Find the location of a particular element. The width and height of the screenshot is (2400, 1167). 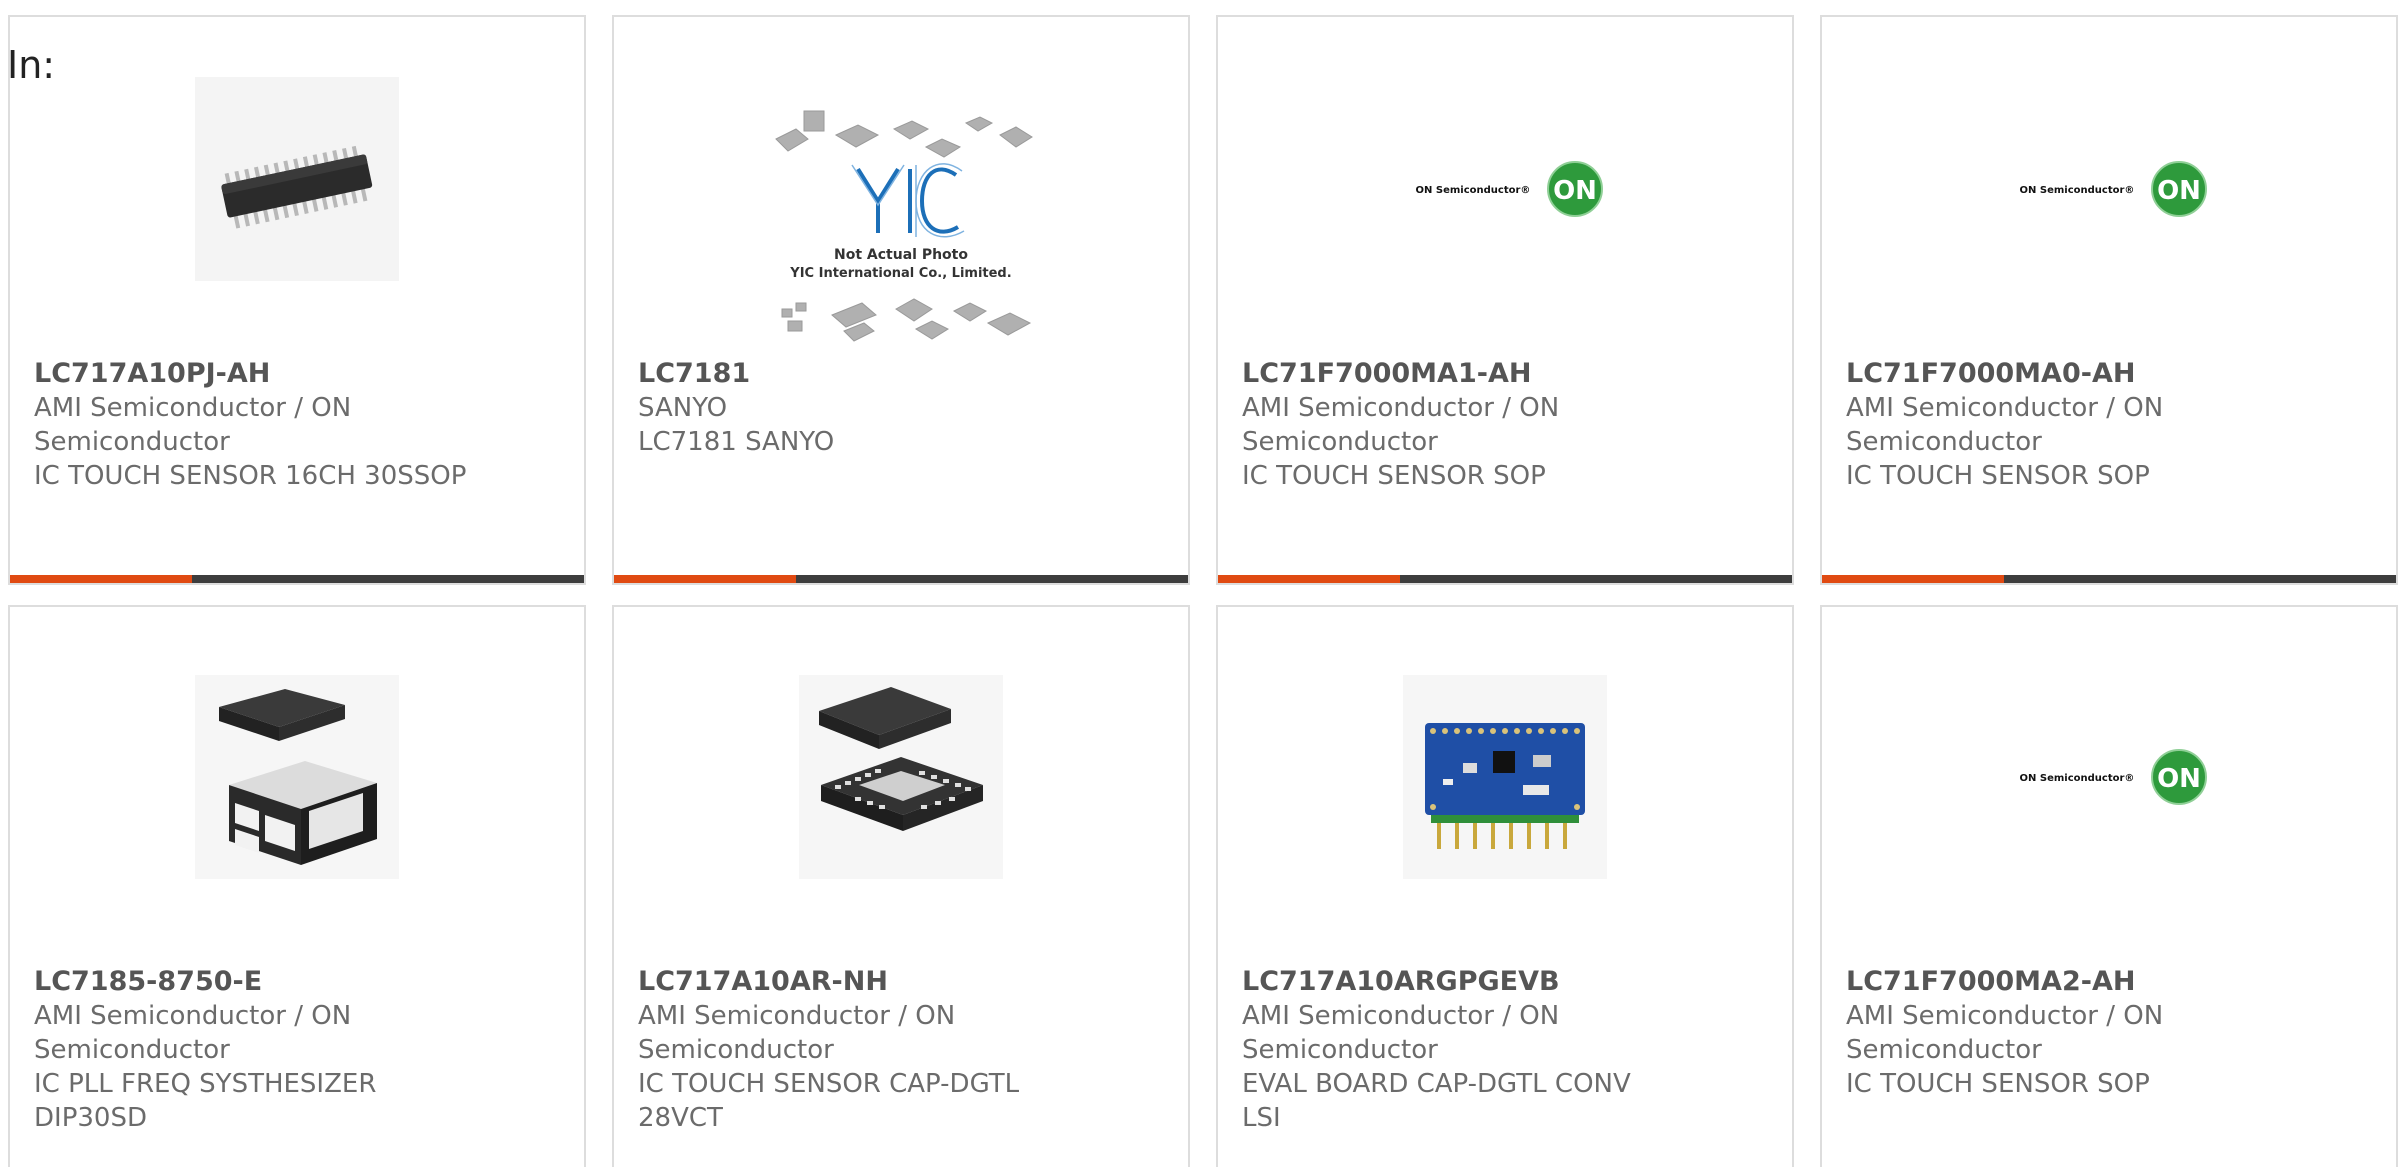

part-number-link: LC7185-8750-E is located at coordinates (300, 982).